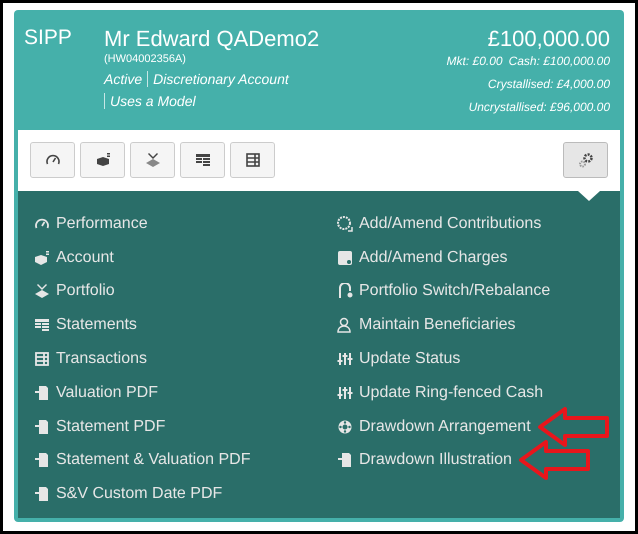  I want to click on market-value: Mkt: £0.00, so click(474, 61).